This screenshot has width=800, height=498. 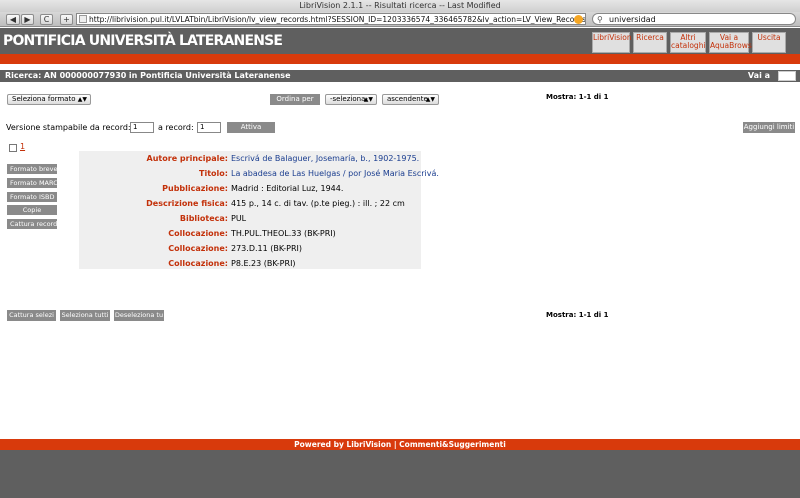 I want to click on select-all-button: Seleziona tutti, so click(x=85, y=315).